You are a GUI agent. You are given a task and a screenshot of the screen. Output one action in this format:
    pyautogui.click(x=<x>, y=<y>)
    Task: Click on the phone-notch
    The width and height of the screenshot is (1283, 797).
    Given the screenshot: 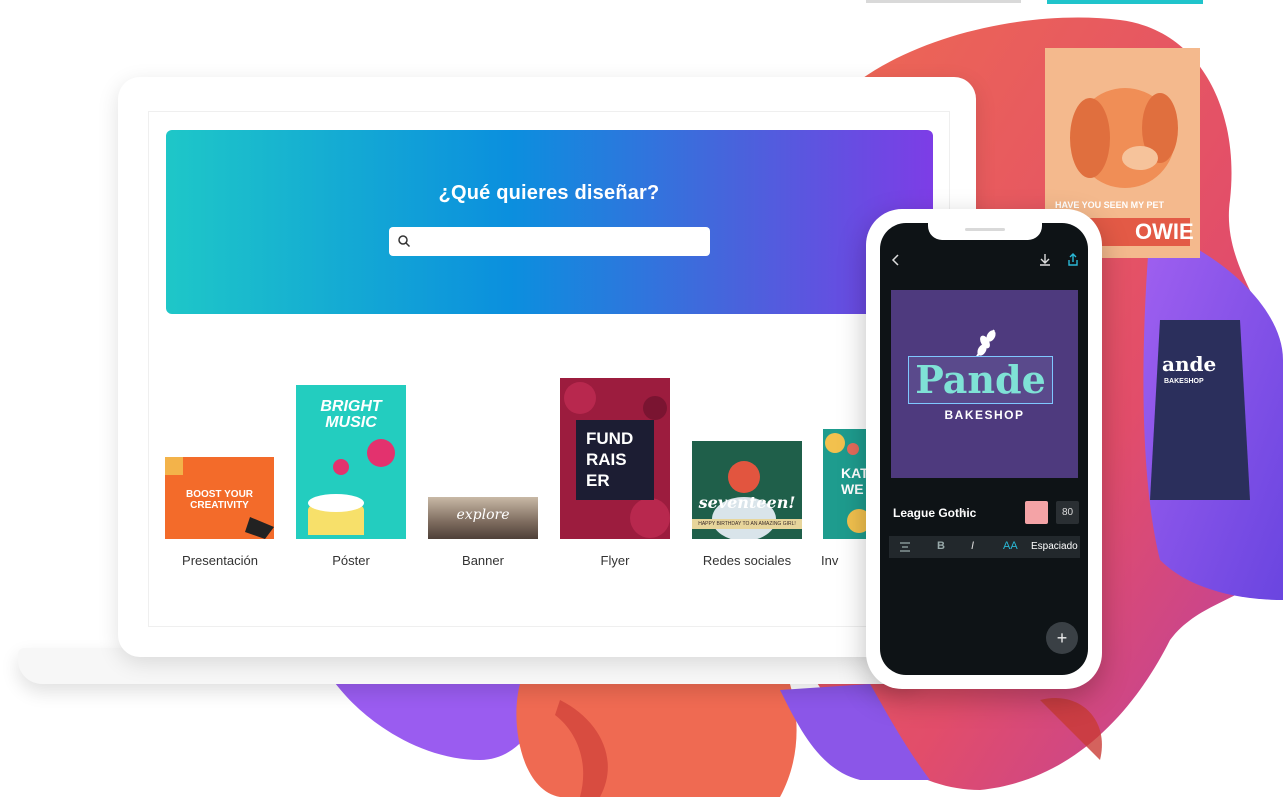 What is the action you would take?
    pyautogui.click(x=985, y=231)
    